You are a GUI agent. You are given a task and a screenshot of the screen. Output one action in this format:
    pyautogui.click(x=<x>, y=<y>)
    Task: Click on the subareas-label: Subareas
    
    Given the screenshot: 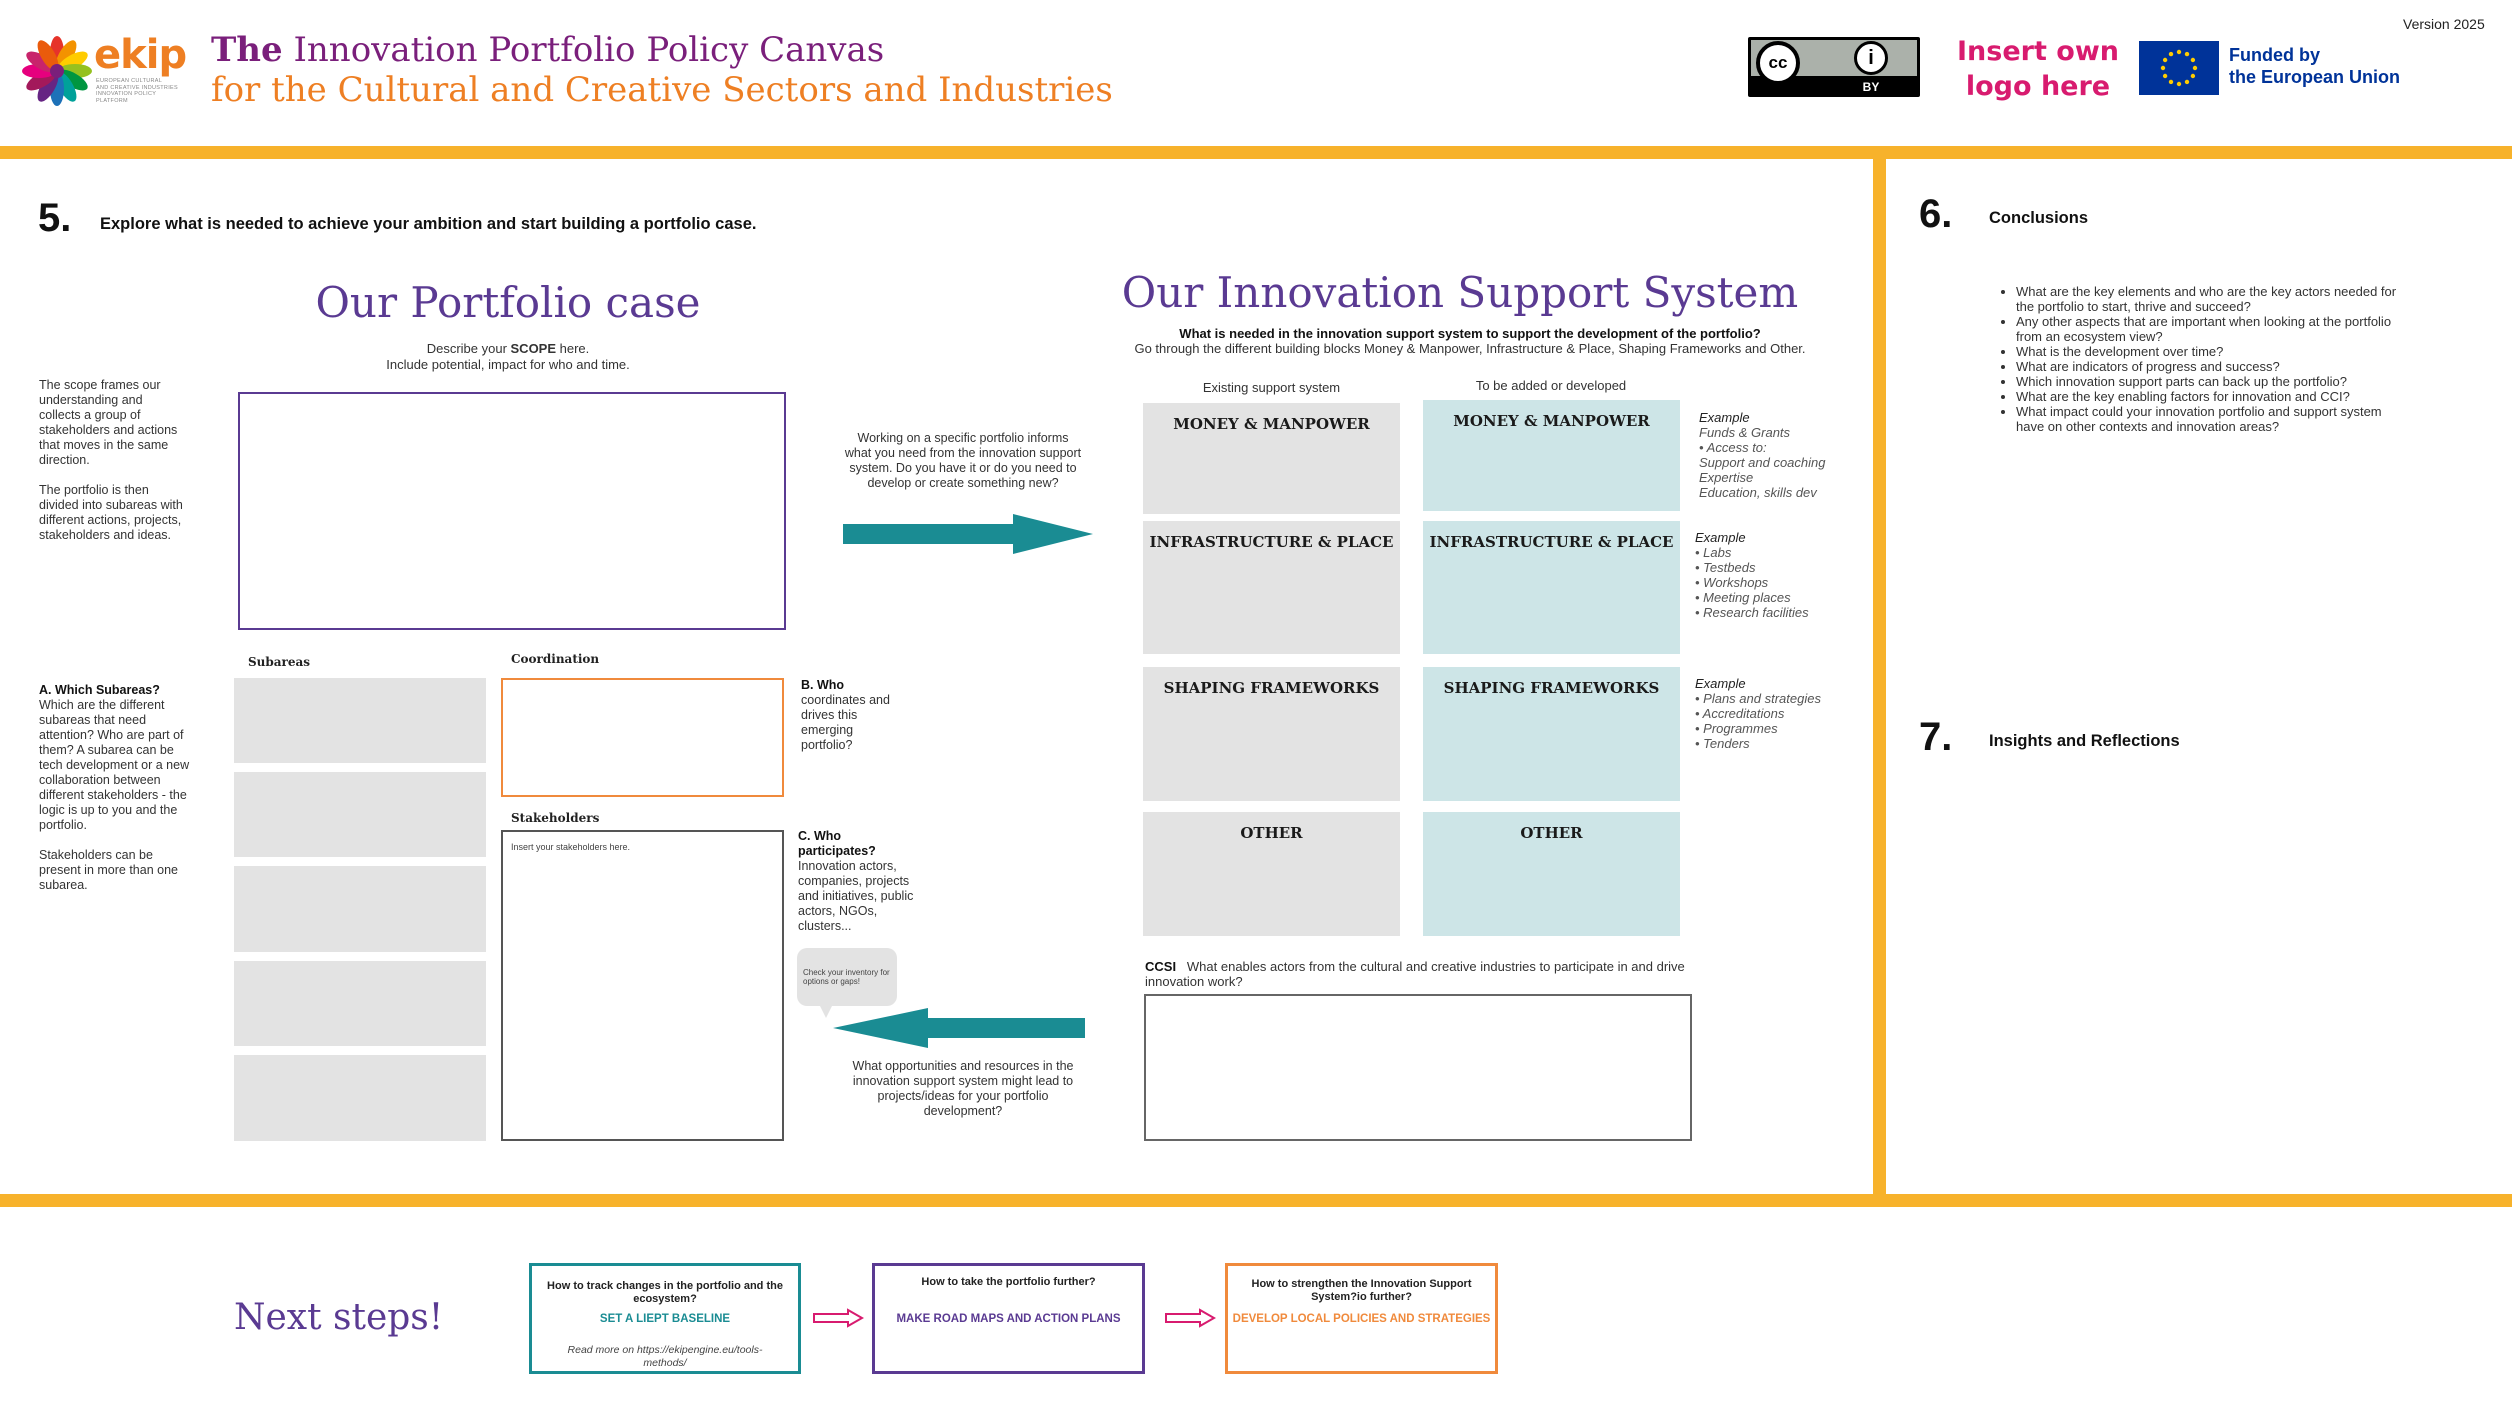 What is the action you would take?
    pyautogui.click(x=279, y=662)
    